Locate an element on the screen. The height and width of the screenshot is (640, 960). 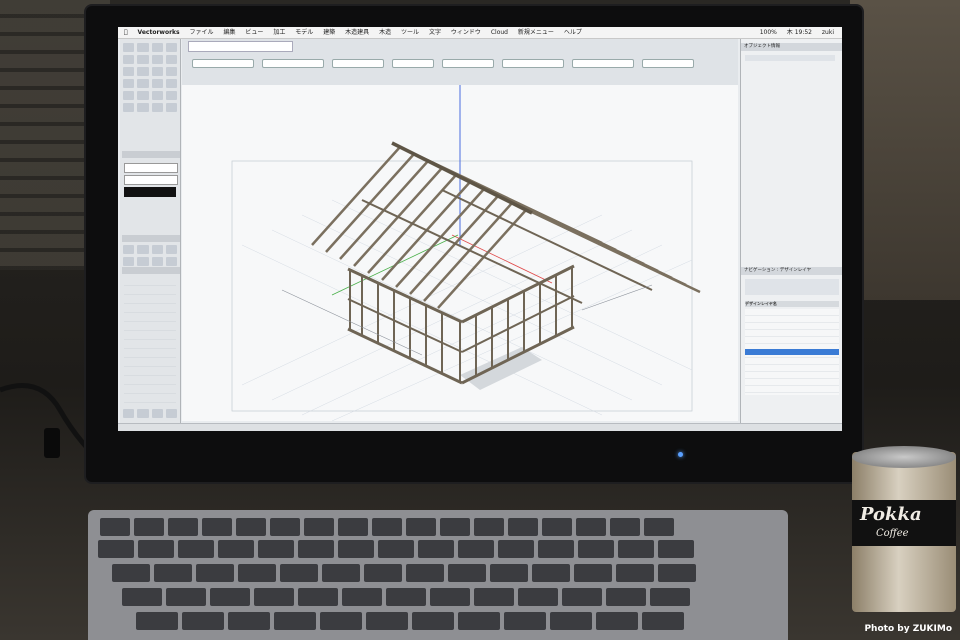
layer-select is located at coordinates (293, 63).